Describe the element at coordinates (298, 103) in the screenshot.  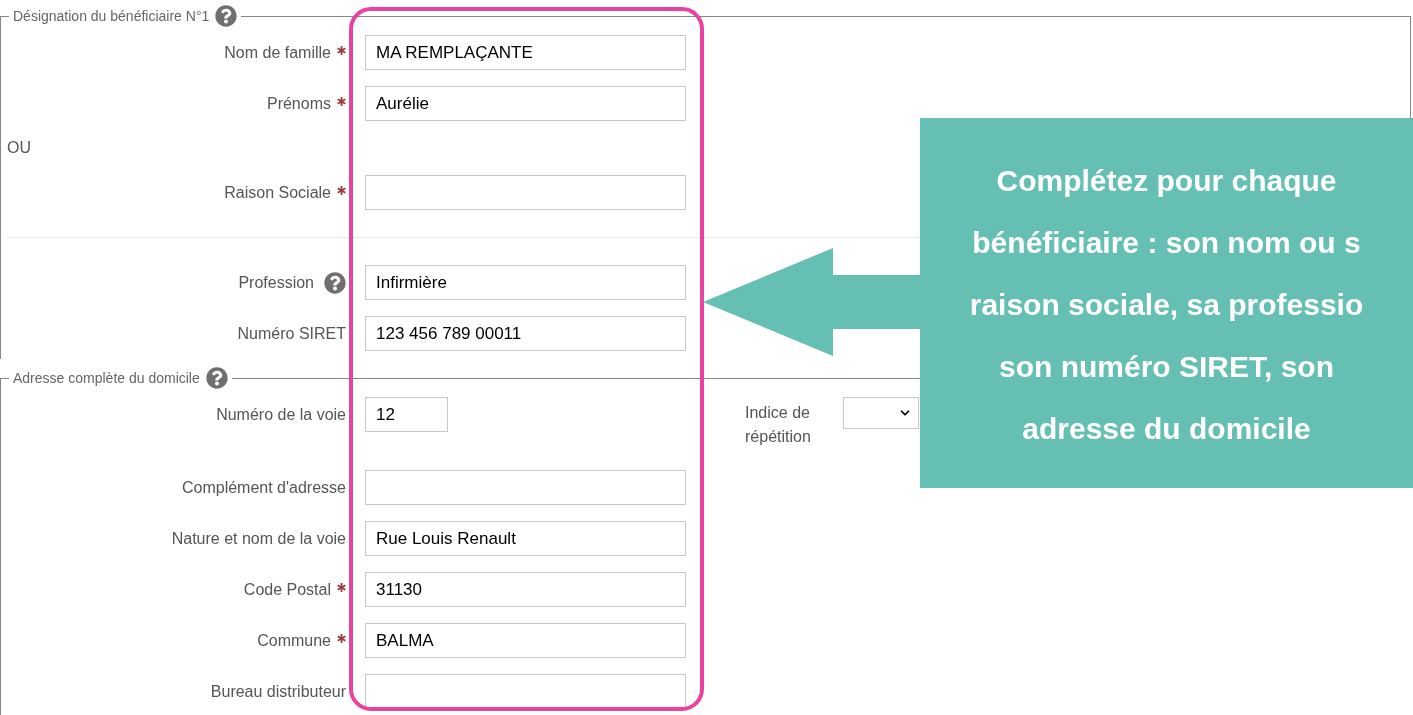
I see `field-label: Prénoms` at that location.